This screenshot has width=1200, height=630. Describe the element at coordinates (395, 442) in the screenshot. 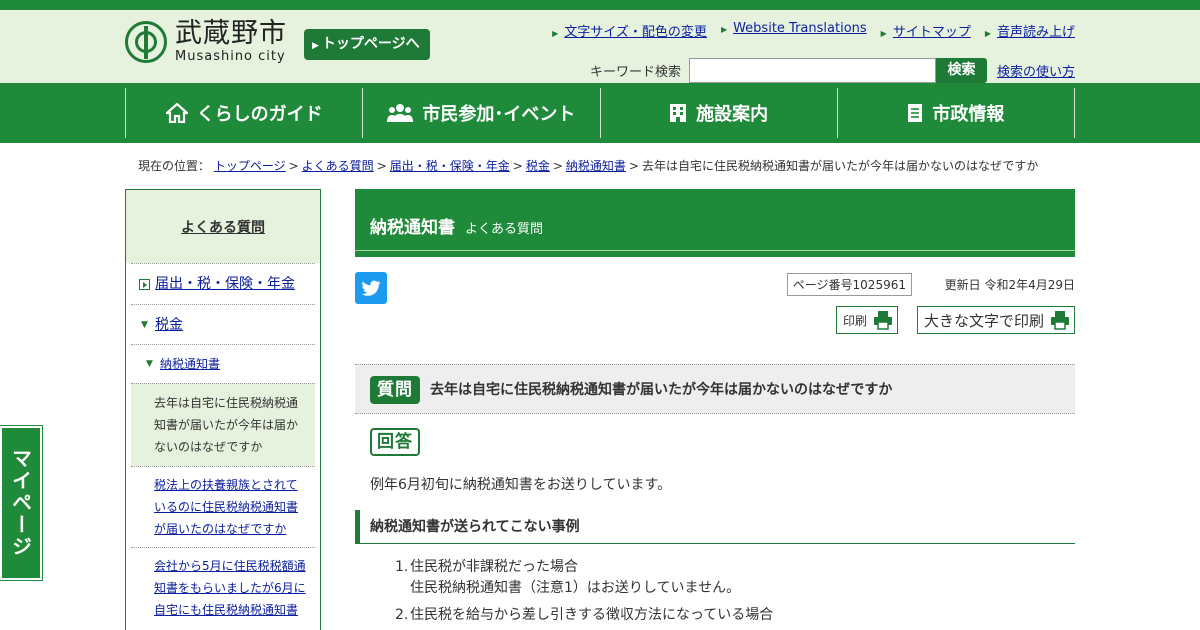

I see `answer-badge: 回答` at that location.